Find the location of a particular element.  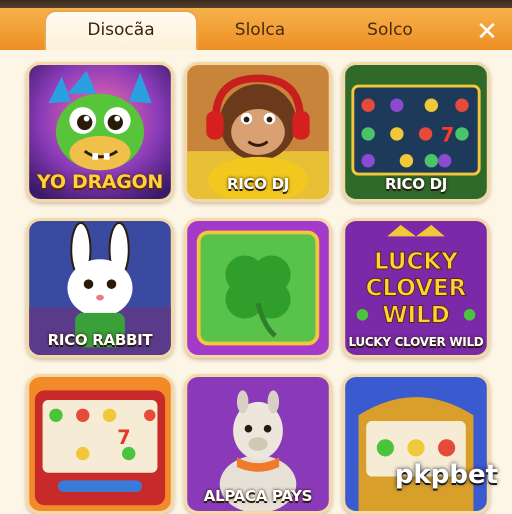

tab-disocaa: Disocãa is located at coordinates (121, 32).